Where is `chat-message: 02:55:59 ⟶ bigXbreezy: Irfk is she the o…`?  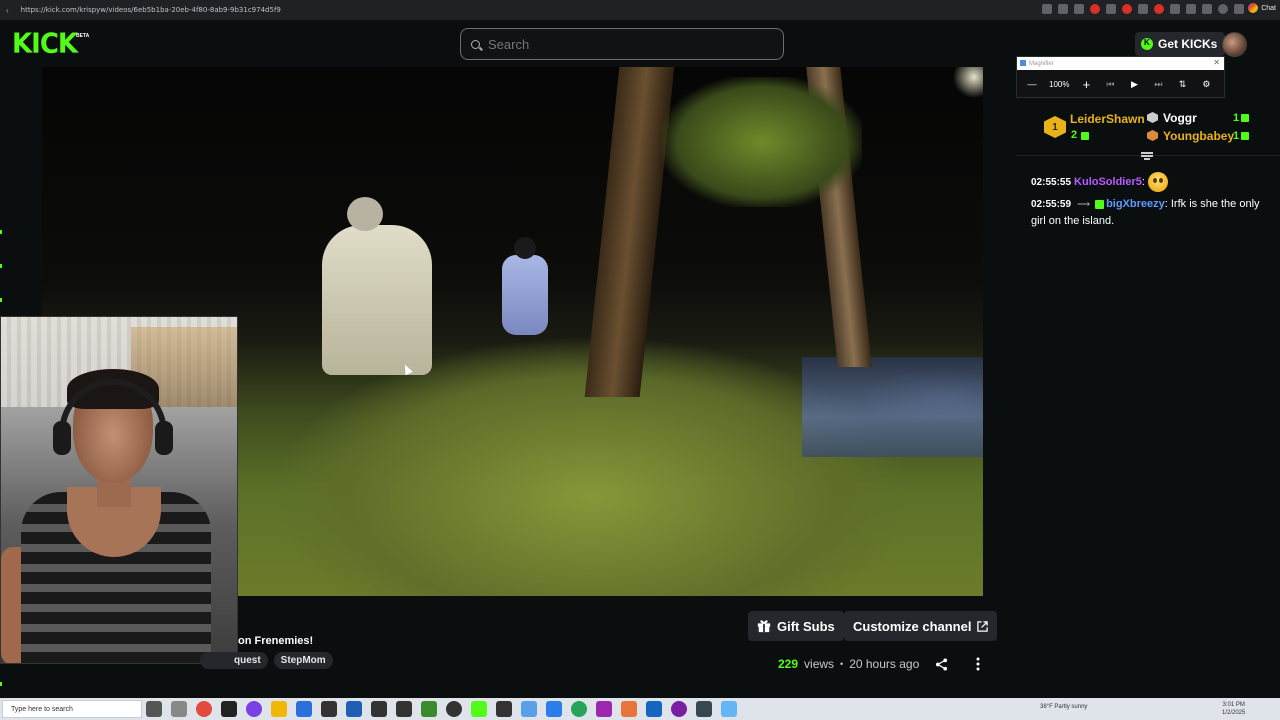 chat-message: 02:55:59 ⟶ bigXbreezy: Irfk is she the o… is located at coordinates (1145, 212).